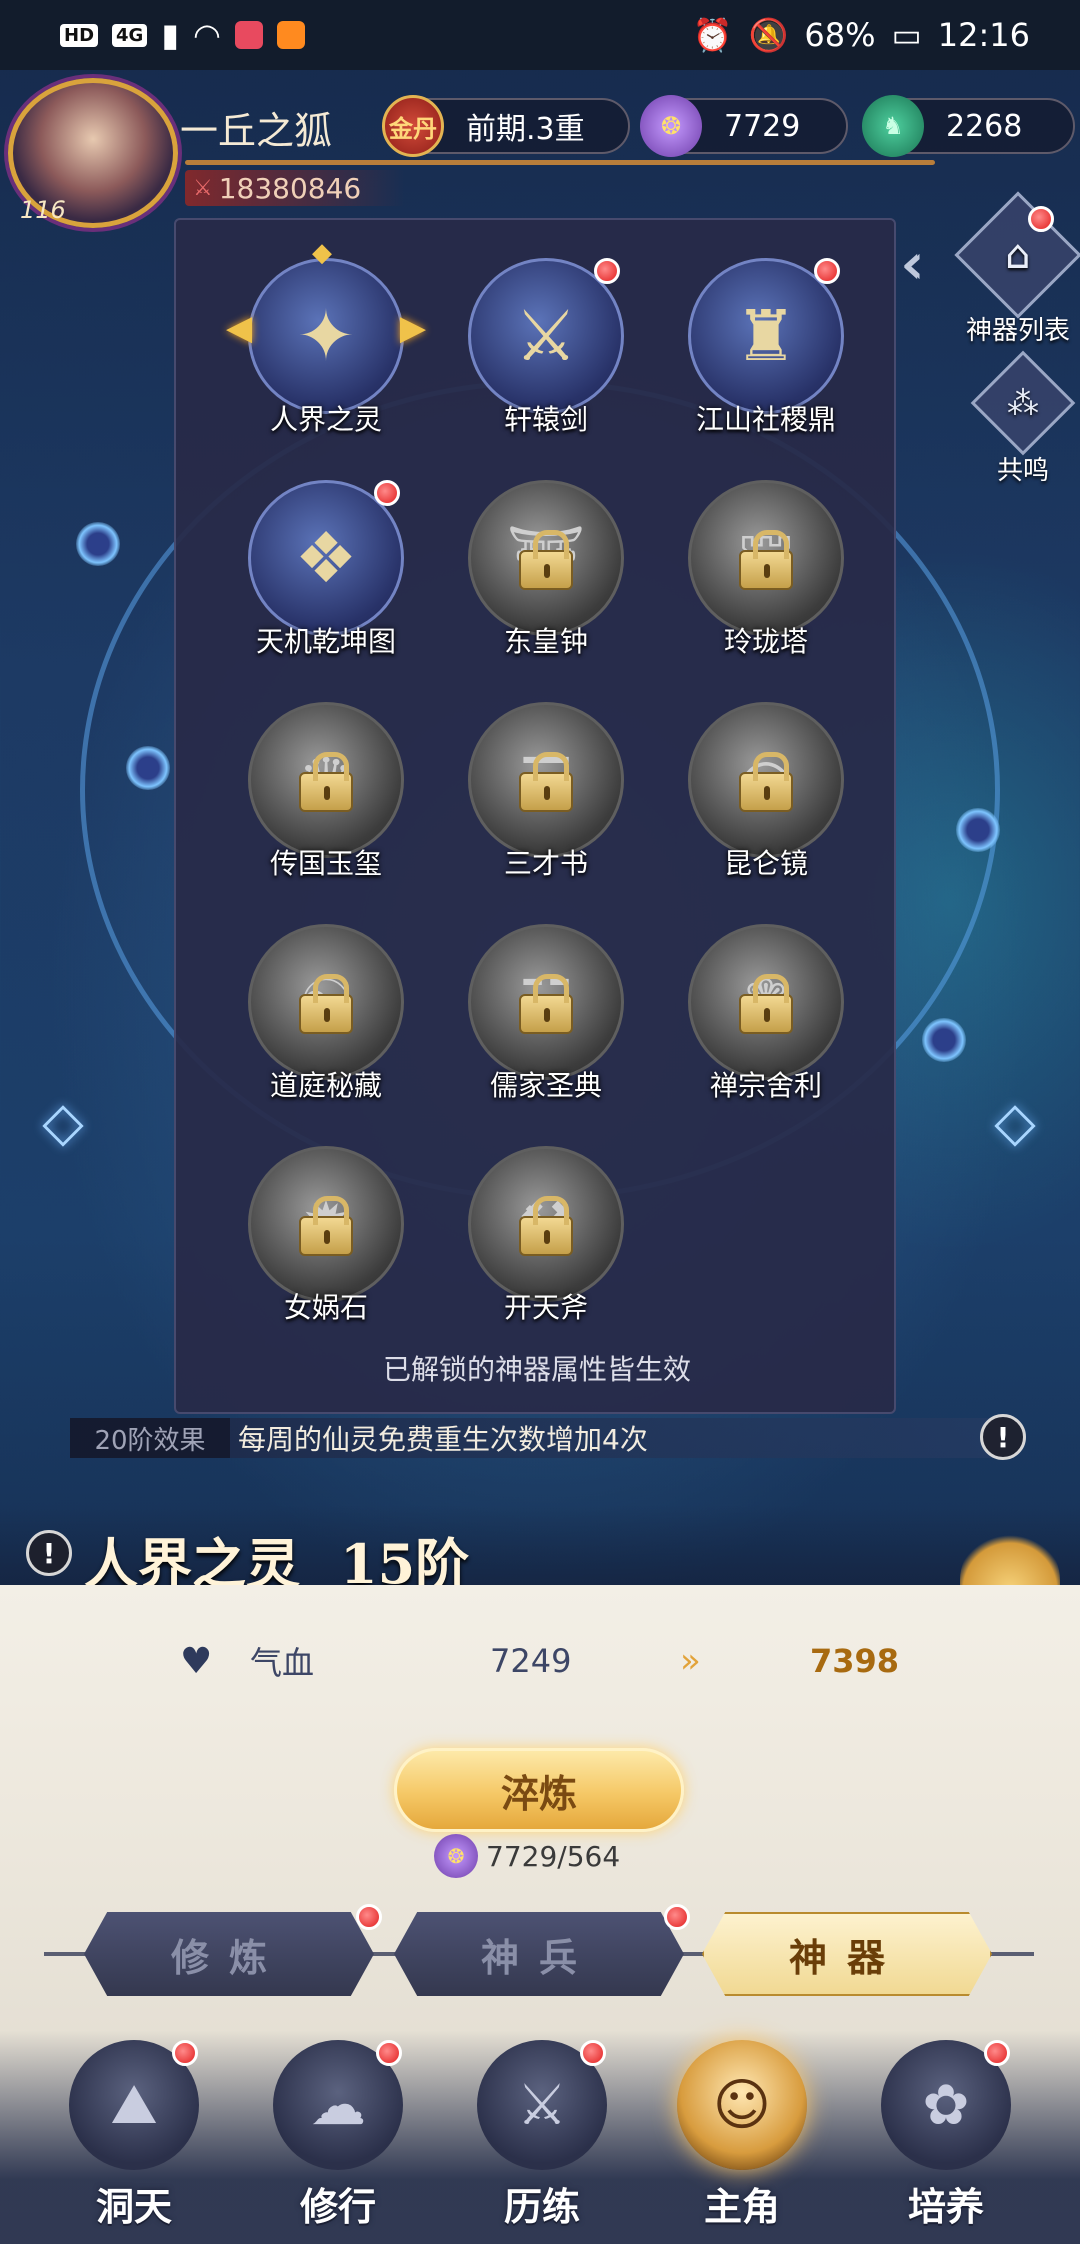  I want to click on alarm-icon: ⏰, so click(712, 35).